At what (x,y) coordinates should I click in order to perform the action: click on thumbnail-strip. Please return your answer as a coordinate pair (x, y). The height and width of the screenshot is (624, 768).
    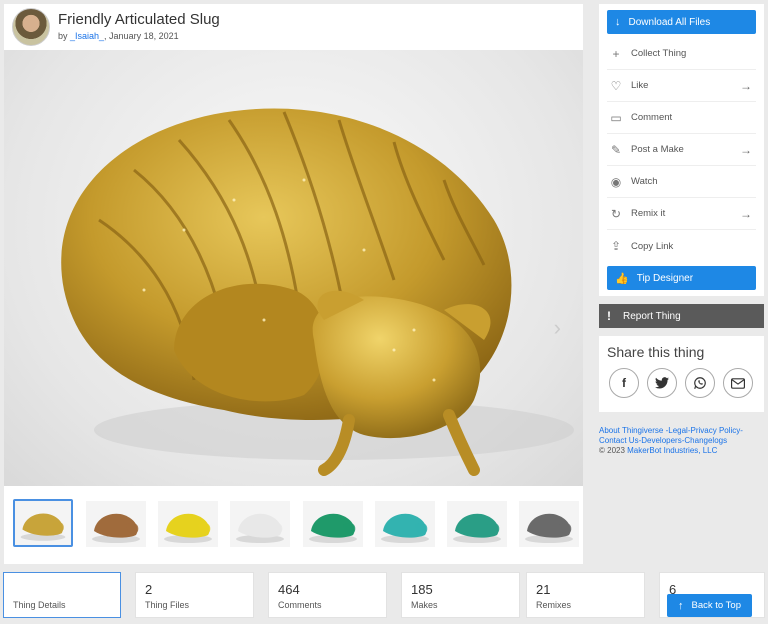
    Looking at the image, I should click on (293, 525).